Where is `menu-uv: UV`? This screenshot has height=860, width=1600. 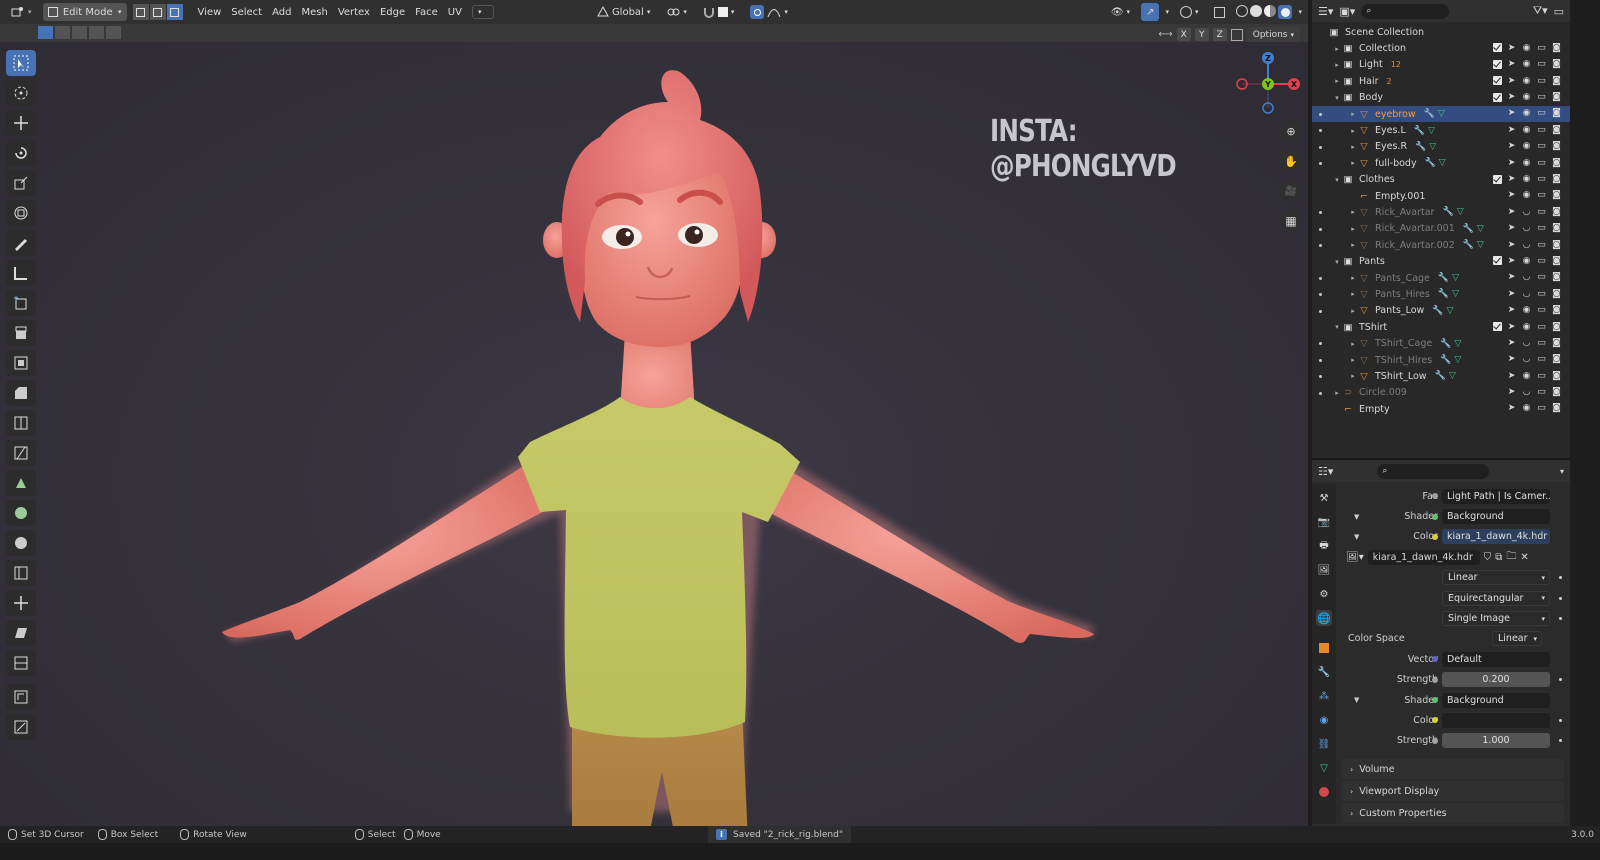
menu-uv: UV is located at coordinates (455, 12).